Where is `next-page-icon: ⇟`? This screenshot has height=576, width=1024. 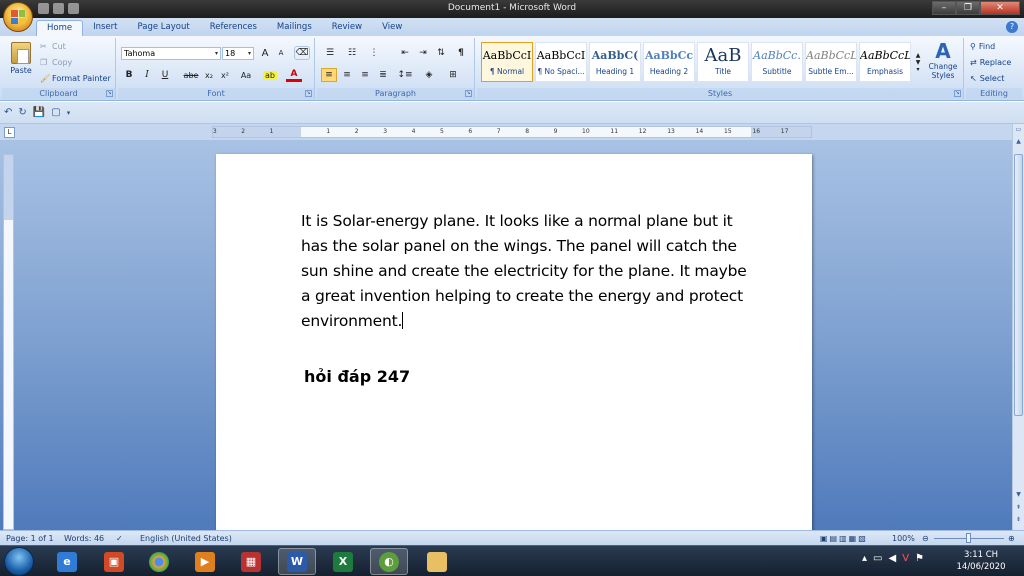
next-page-icon: ⇟ is located at coordinates (1018, 519).